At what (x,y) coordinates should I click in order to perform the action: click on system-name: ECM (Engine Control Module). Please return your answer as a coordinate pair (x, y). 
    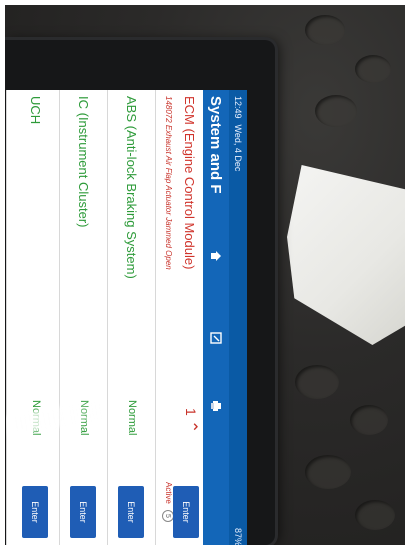
    Looking at the image, I should click on (189, 183).